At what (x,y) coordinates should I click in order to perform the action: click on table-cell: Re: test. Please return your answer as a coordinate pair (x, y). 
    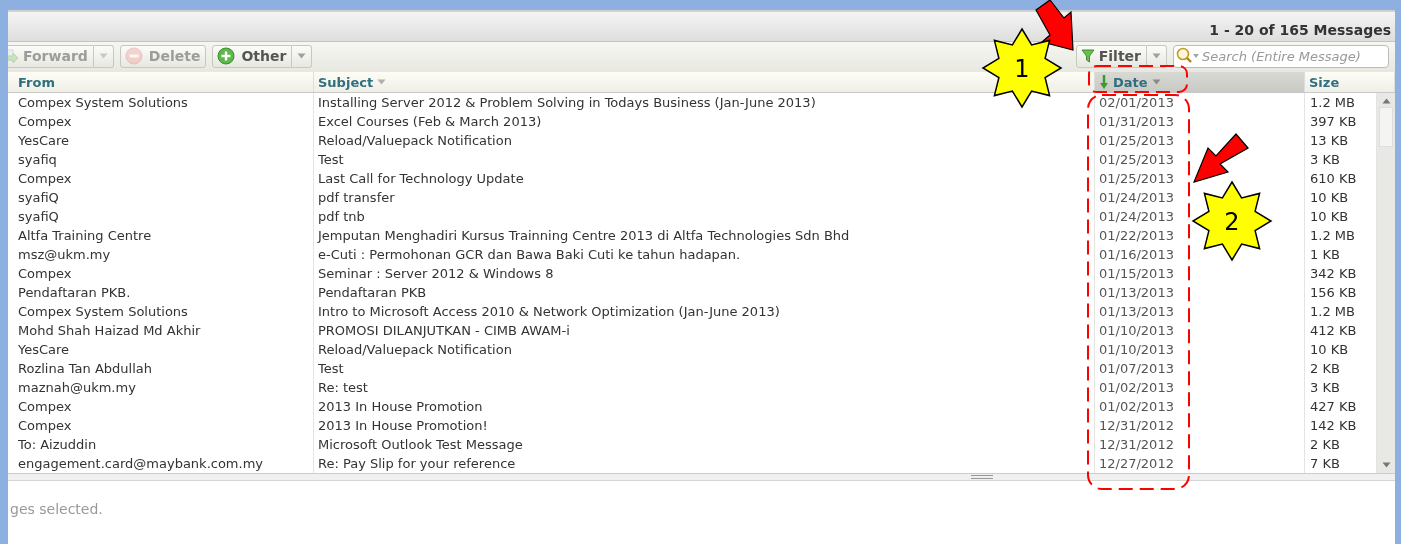
    Looking at the image, I should click on (704, 387).